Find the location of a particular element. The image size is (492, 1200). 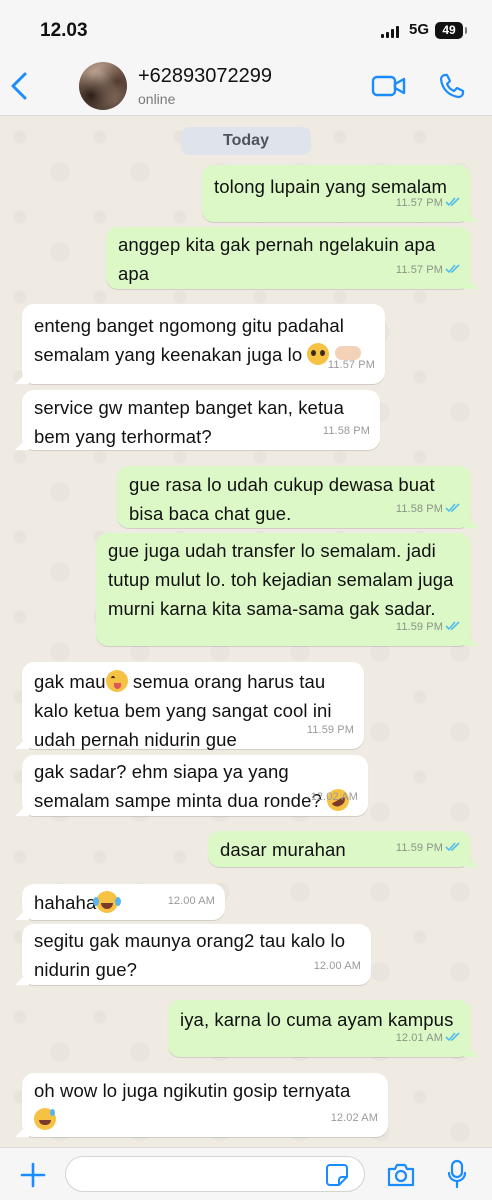

chat-header: +62893072299 online is located at coordinates (246, 86).